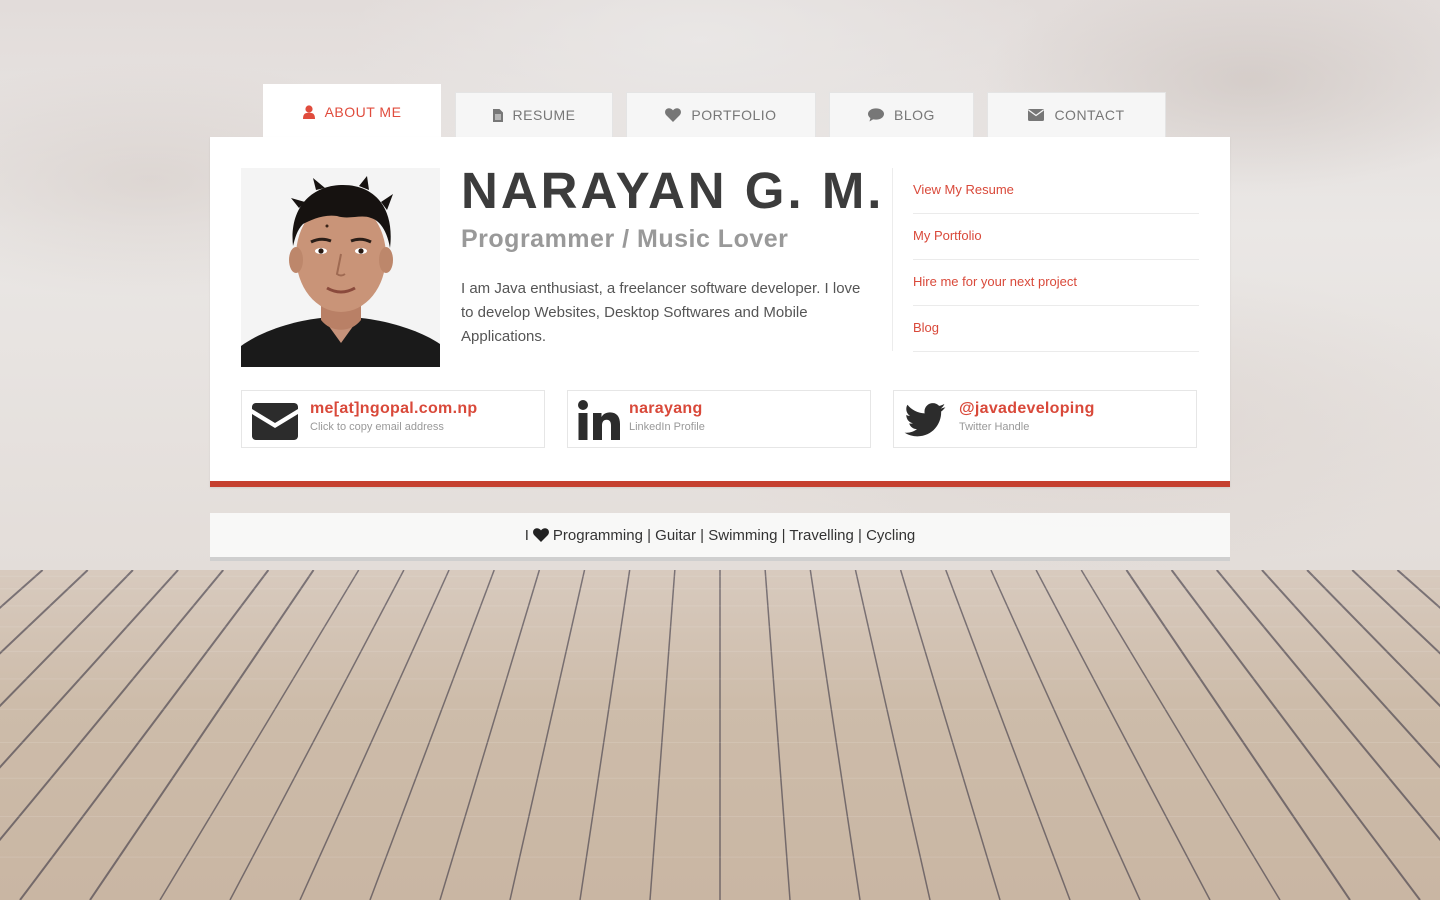 This screenshot has height=900, width=1440. I want to click on user-icon, so click(308, 112).